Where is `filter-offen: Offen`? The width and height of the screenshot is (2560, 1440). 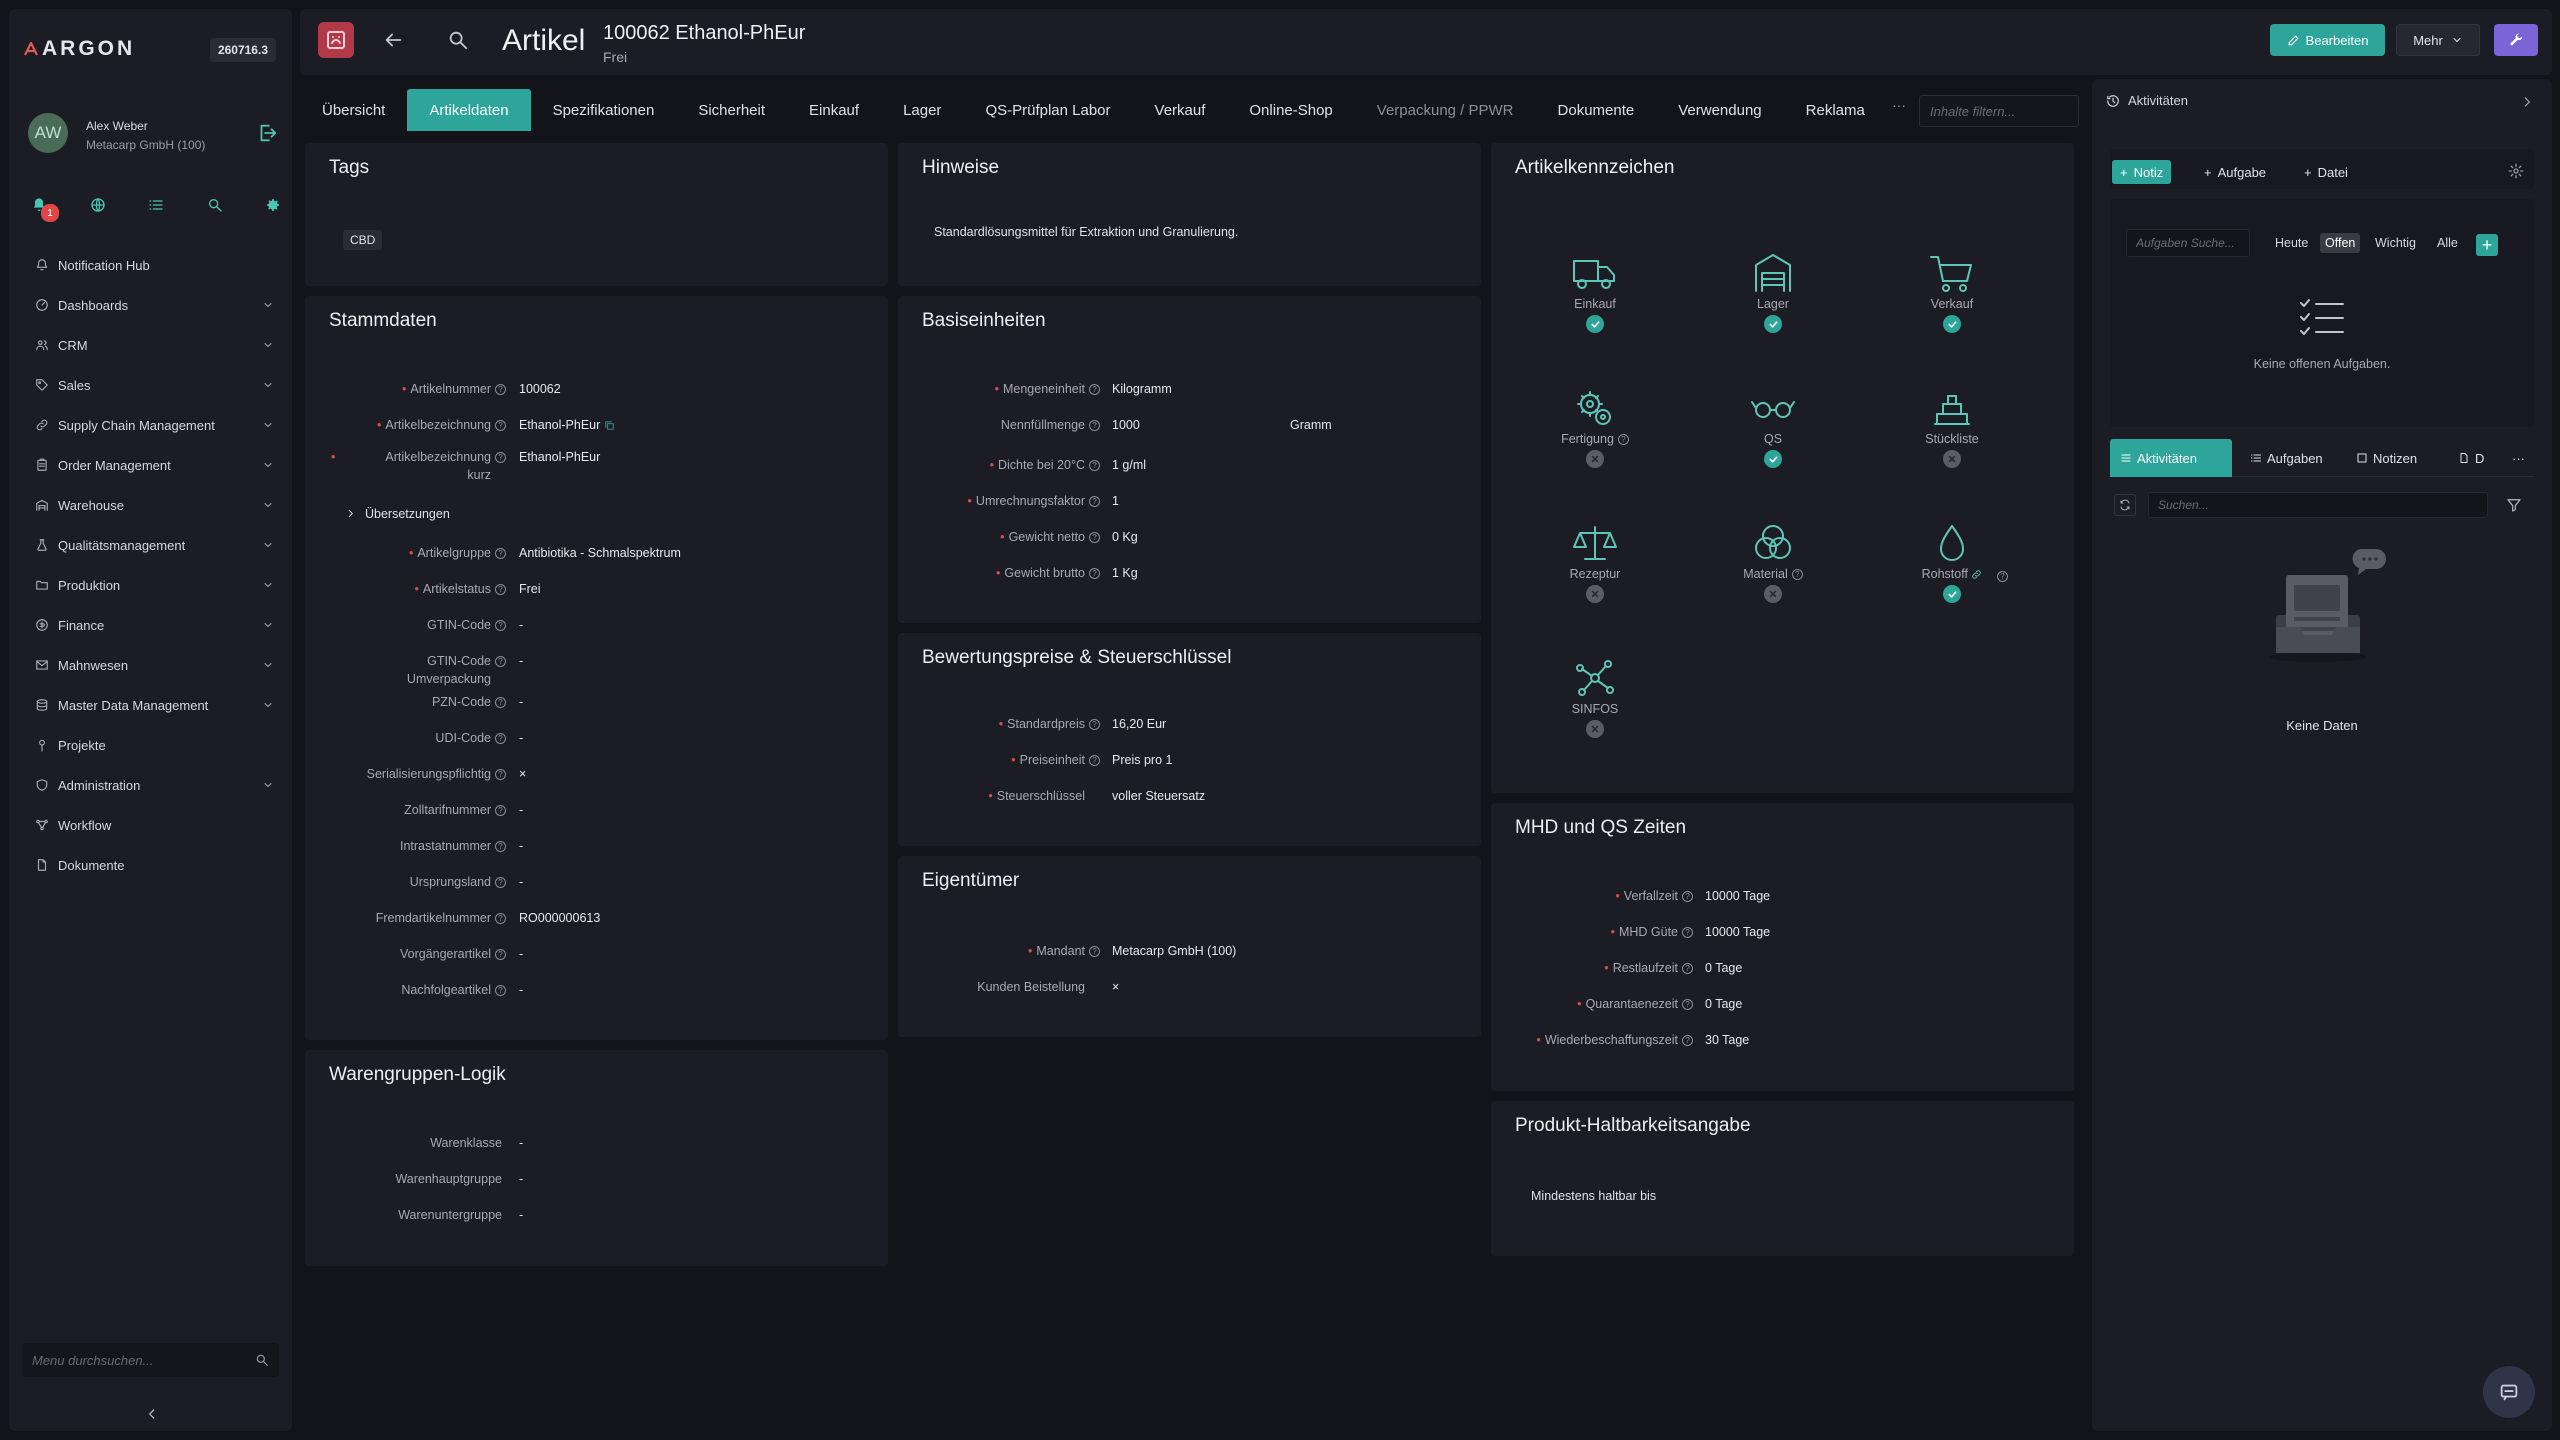 filter-offen: Offen is located at coordinates (2340, 243).